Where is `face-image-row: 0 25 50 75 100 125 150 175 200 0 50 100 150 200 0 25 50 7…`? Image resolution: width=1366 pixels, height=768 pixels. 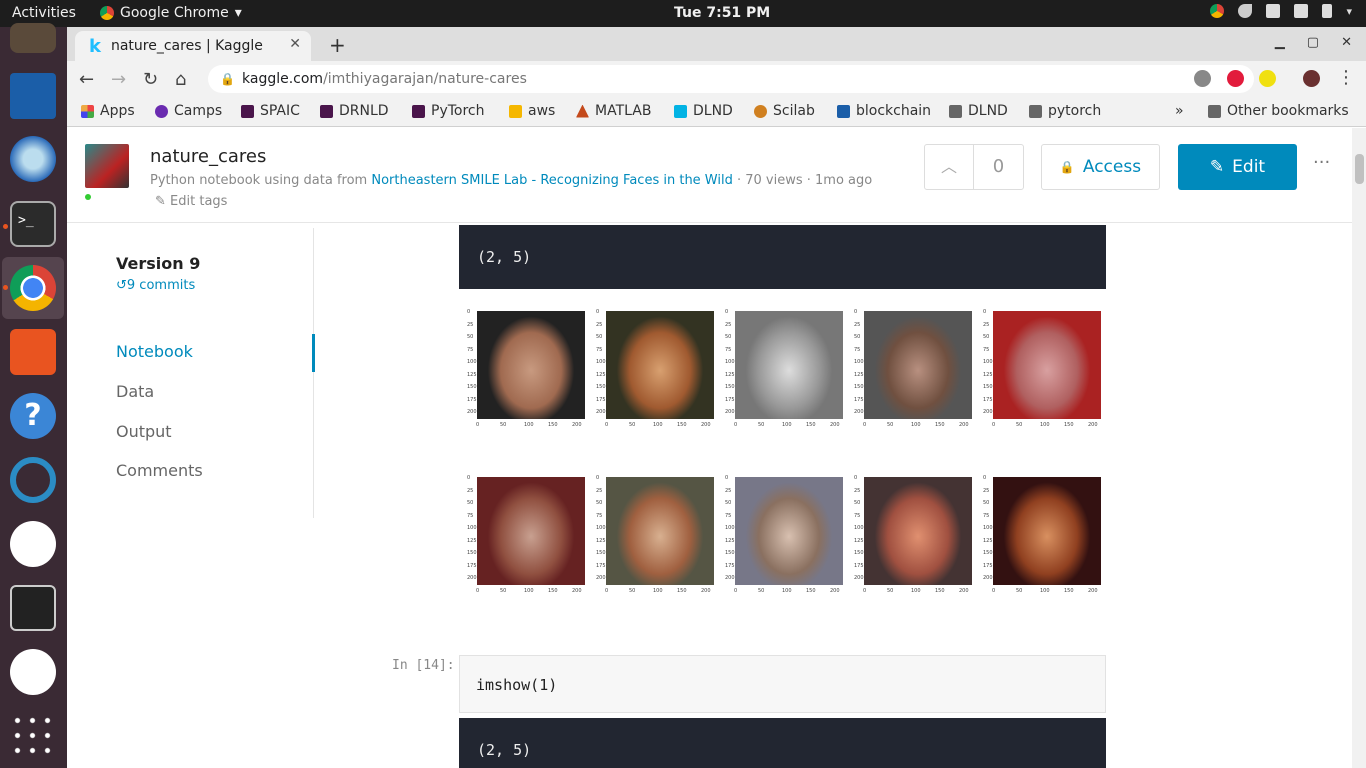 face-image-row: 0 25 50 75 100 125 150 175 200 0 50 100 150 200 0 25 50 7… is located at coordinates (782, 537).